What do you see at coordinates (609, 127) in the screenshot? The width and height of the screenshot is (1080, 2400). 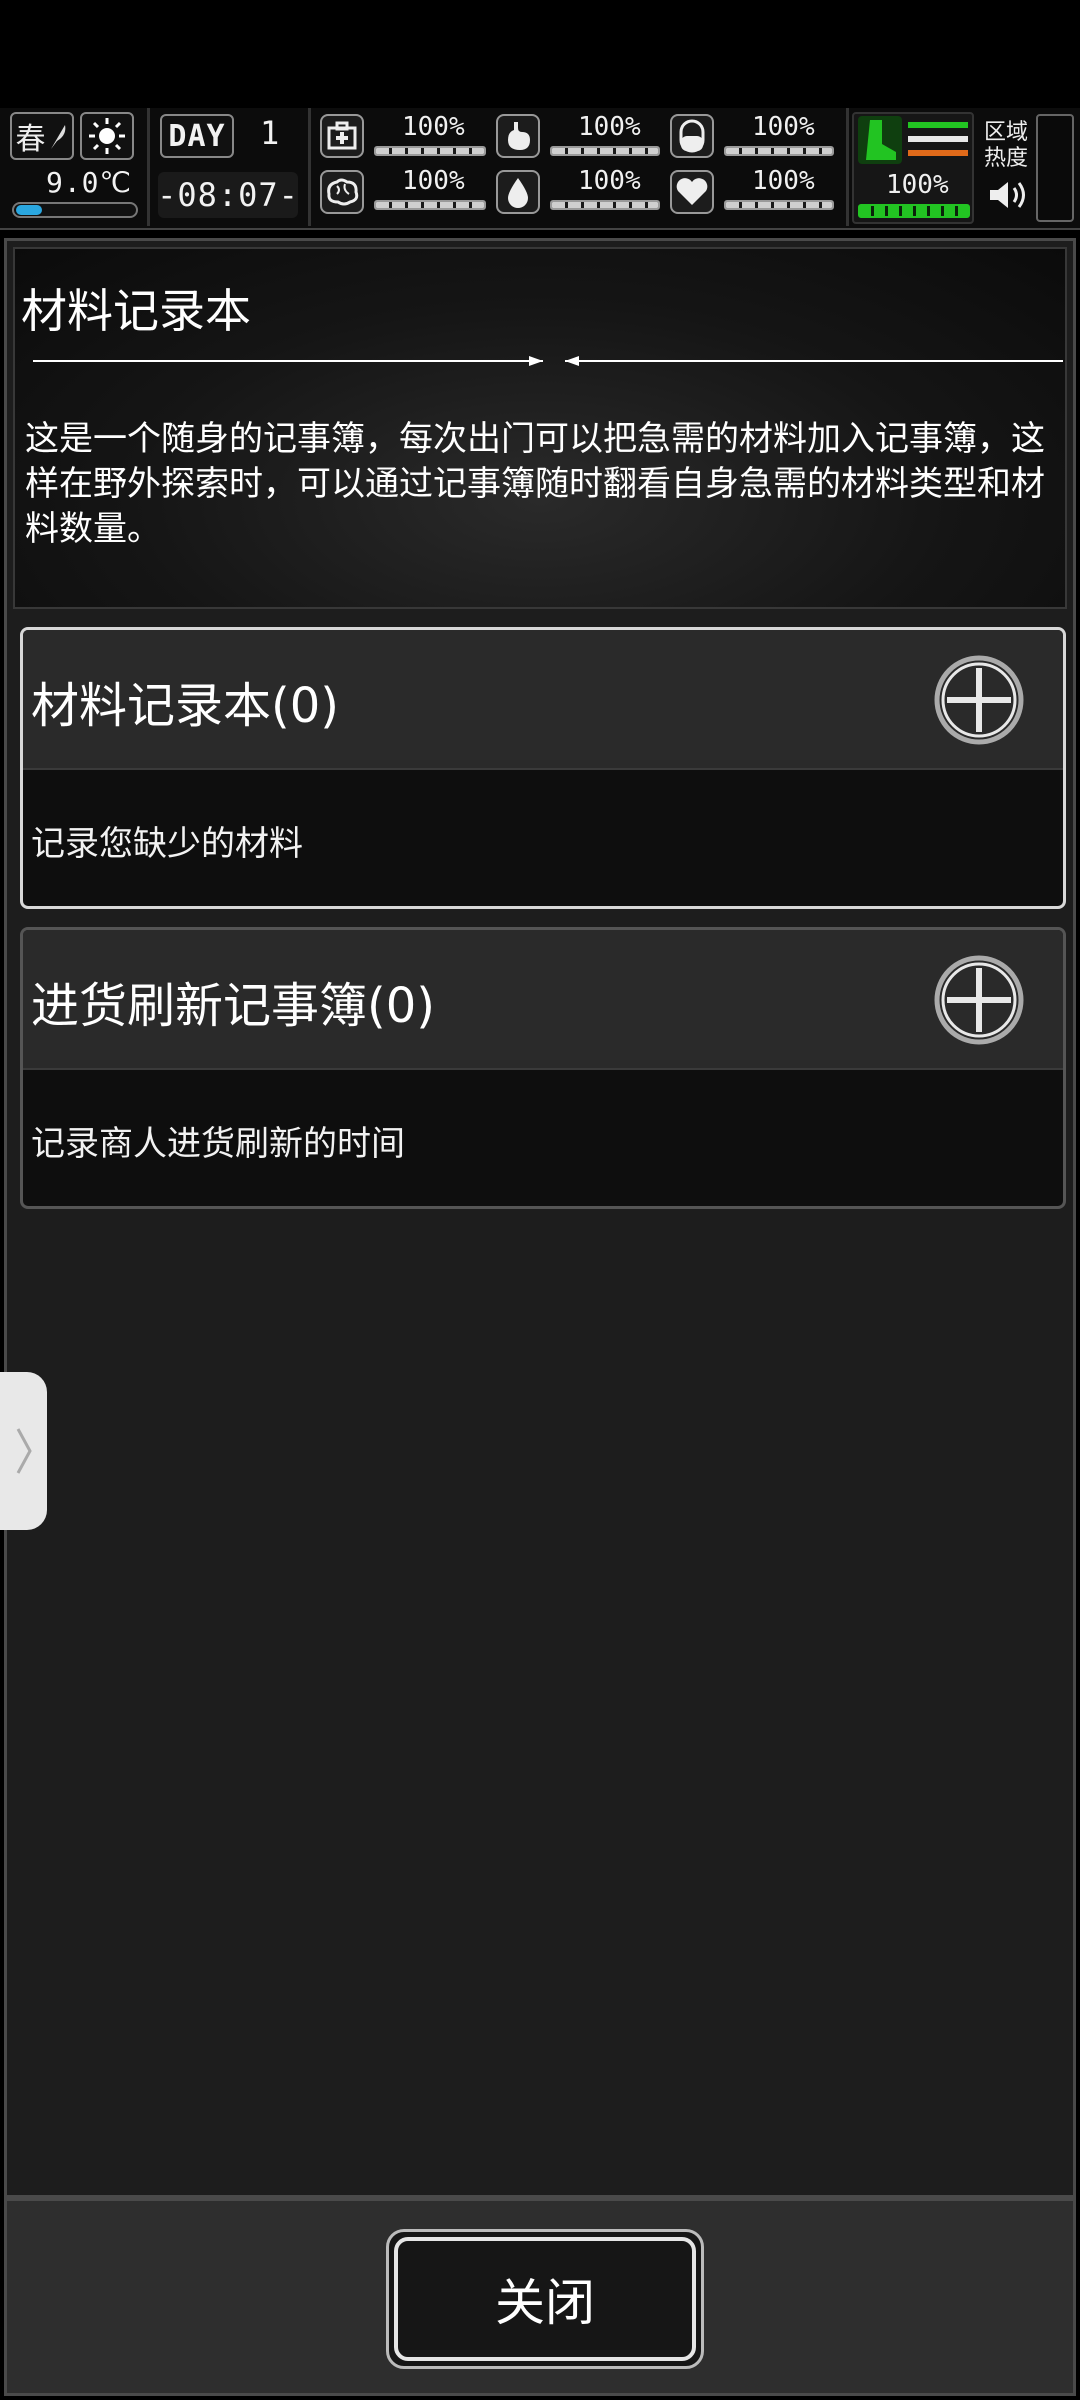 I see `hunger-percent: 100%` at bounding box center [609, 127].